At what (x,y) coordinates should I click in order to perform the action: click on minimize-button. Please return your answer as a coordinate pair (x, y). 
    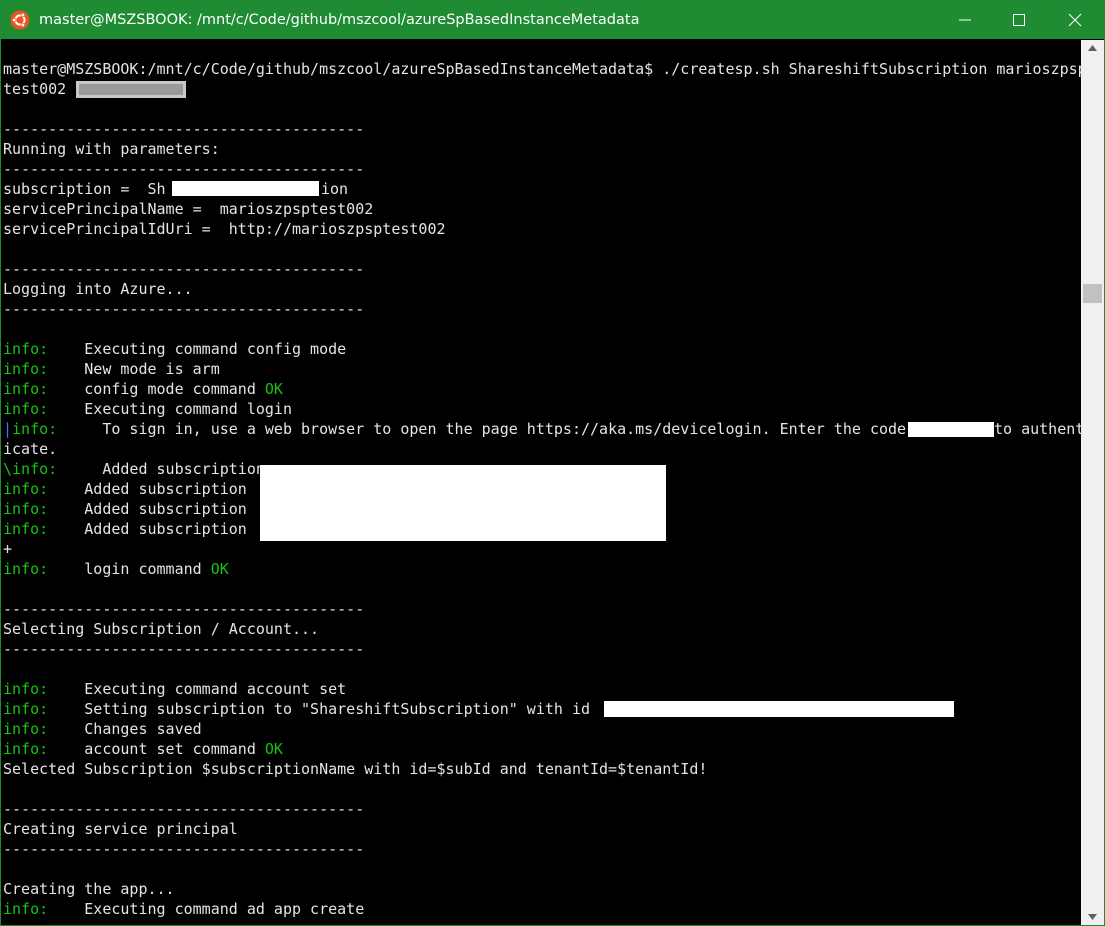
    Looking at the image, I should click on (965, 20).